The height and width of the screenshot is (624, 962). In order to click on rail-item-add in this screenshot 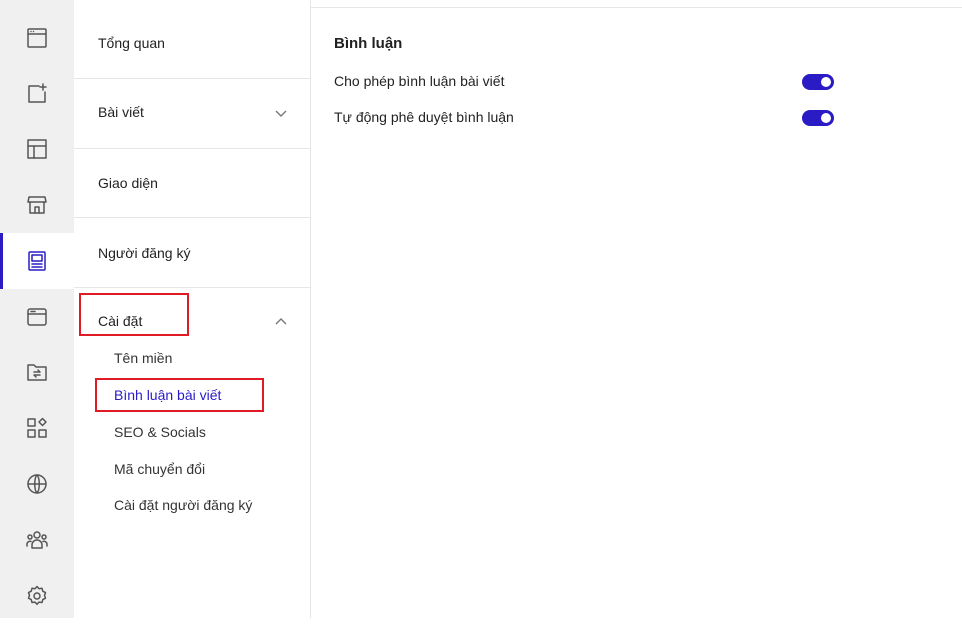, I will do `click(37, 94)`.